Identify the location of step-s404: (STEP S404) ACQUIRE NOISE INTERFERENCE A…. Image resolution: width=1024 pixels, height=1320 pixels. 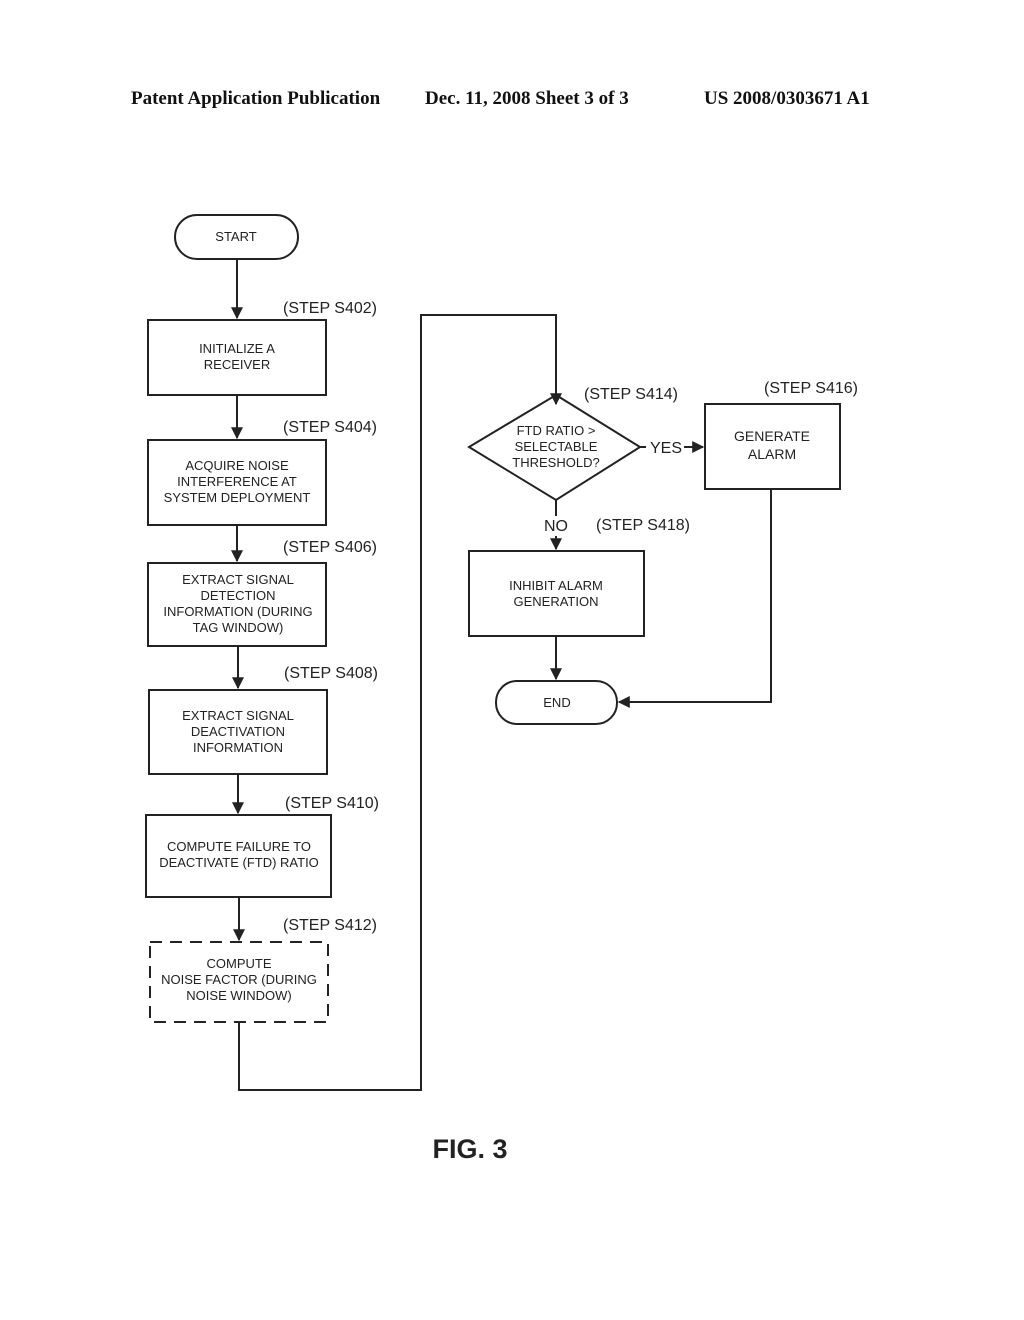
(262, 472).